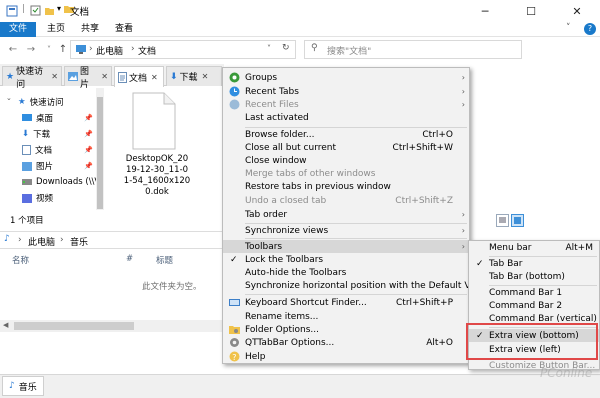 This screenshot has height=398, width=600. Describe the element at coordinates (23, 386) in the screenshot. I see `bottom-tab-music: ♪ 音乐` at that location.